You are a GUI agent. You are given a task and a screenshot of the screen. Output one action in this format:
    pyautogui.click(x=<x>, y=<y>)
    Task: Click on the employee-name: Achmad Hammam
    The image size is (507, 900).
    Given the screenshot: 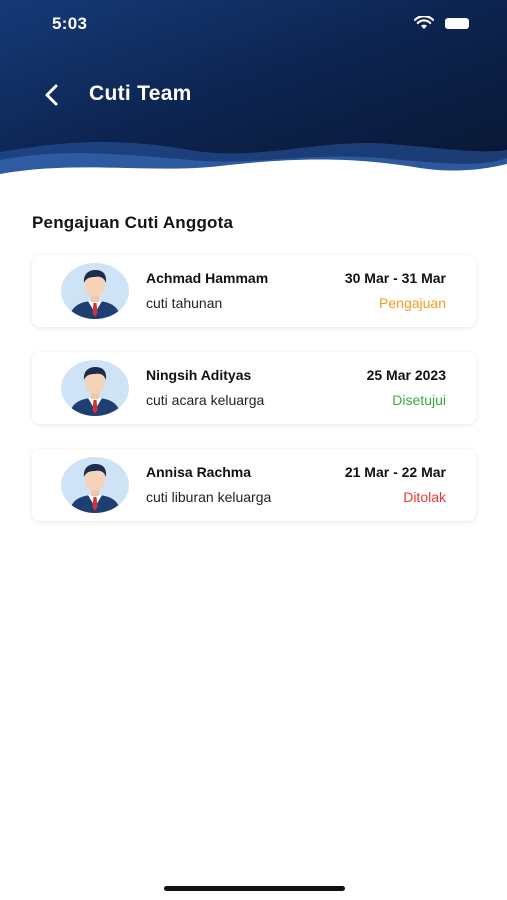 What is the action you would take?
    pyautogui.click(x=207, y=278)
    